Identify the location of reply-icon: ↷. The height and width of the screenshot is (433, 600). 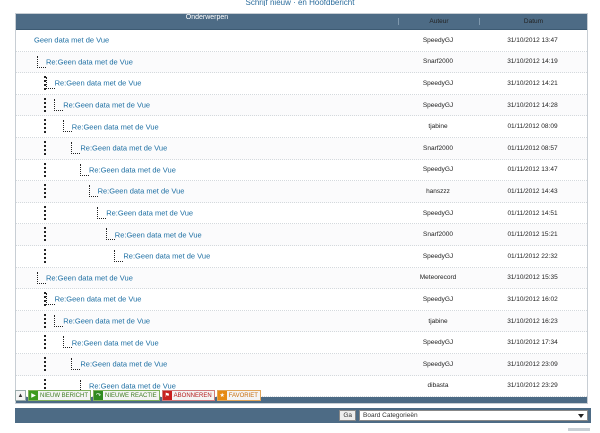
(98, 395).